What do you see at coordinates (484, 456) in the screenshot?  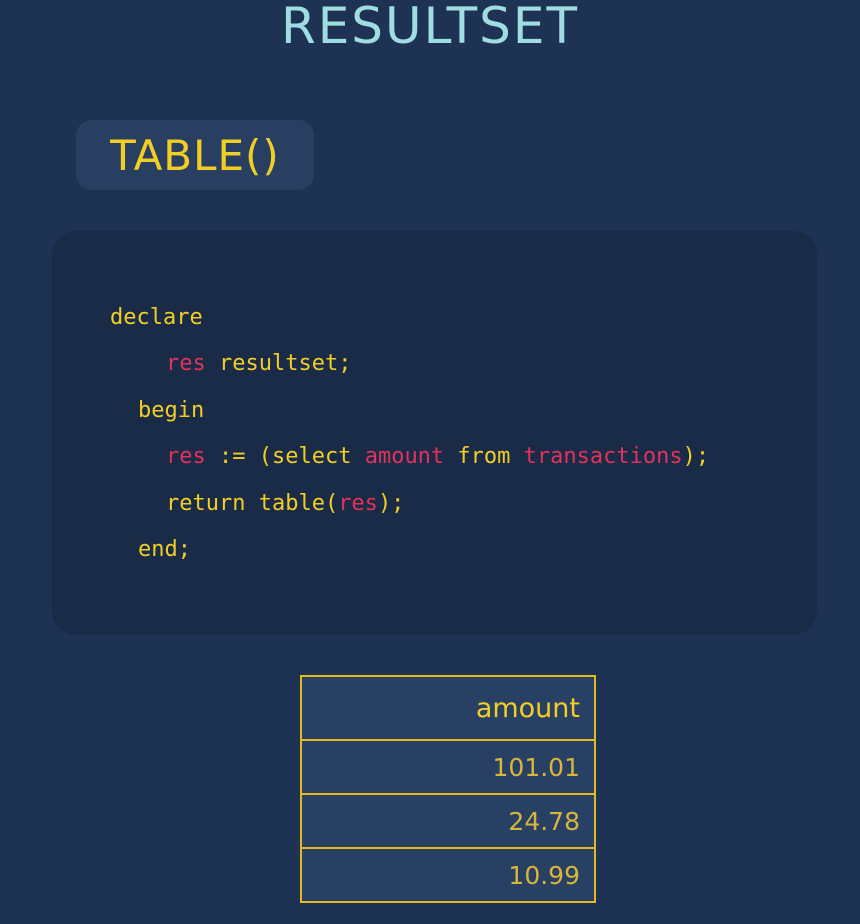 I see `code-keyword: from` at bounding box center [484, 456].